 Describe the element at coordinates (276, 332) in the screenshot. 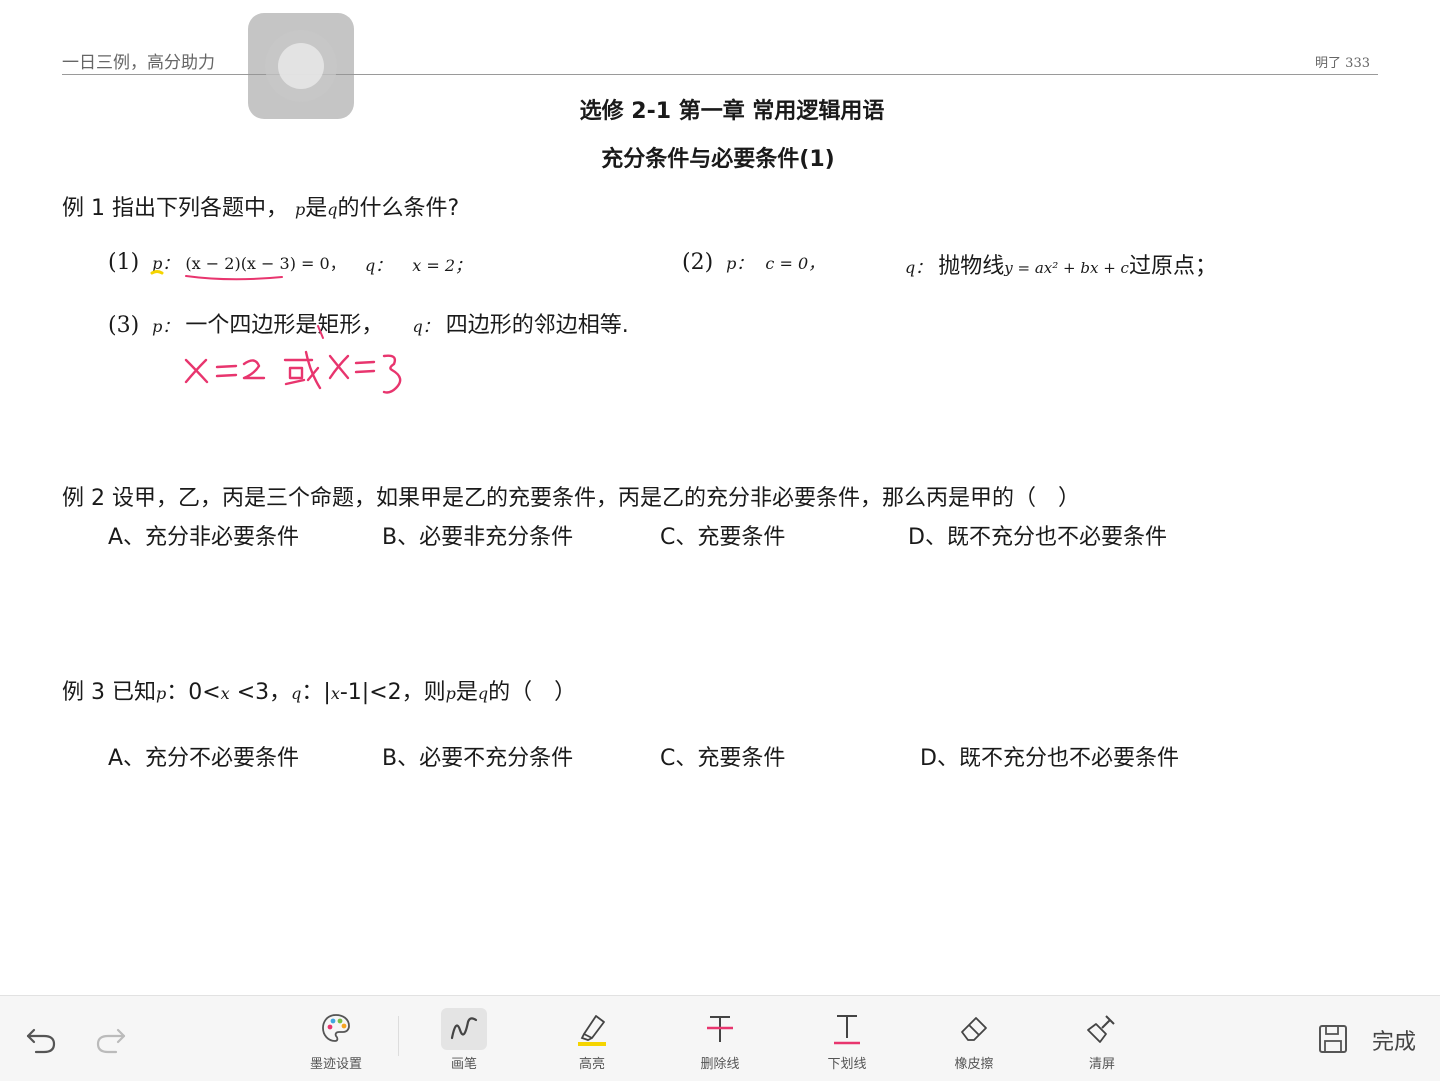

I see `ink-layer` at that location.